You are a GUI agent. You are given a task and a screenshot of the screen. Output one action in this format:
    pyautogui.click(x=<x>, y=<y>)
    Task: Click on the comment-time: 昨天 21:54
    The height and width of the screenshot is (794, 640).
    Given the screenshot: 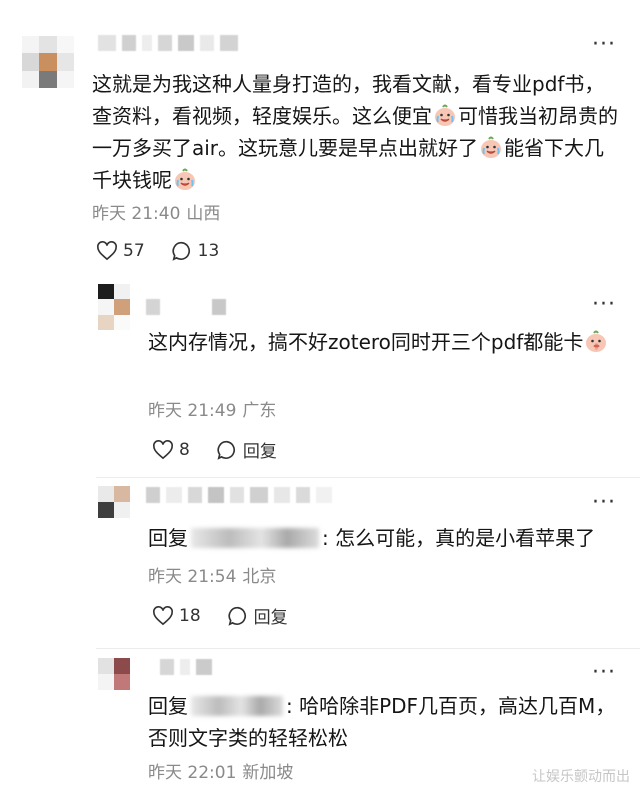 What is the action you would take?
    pyautogui.click(x=192, y=577)
    